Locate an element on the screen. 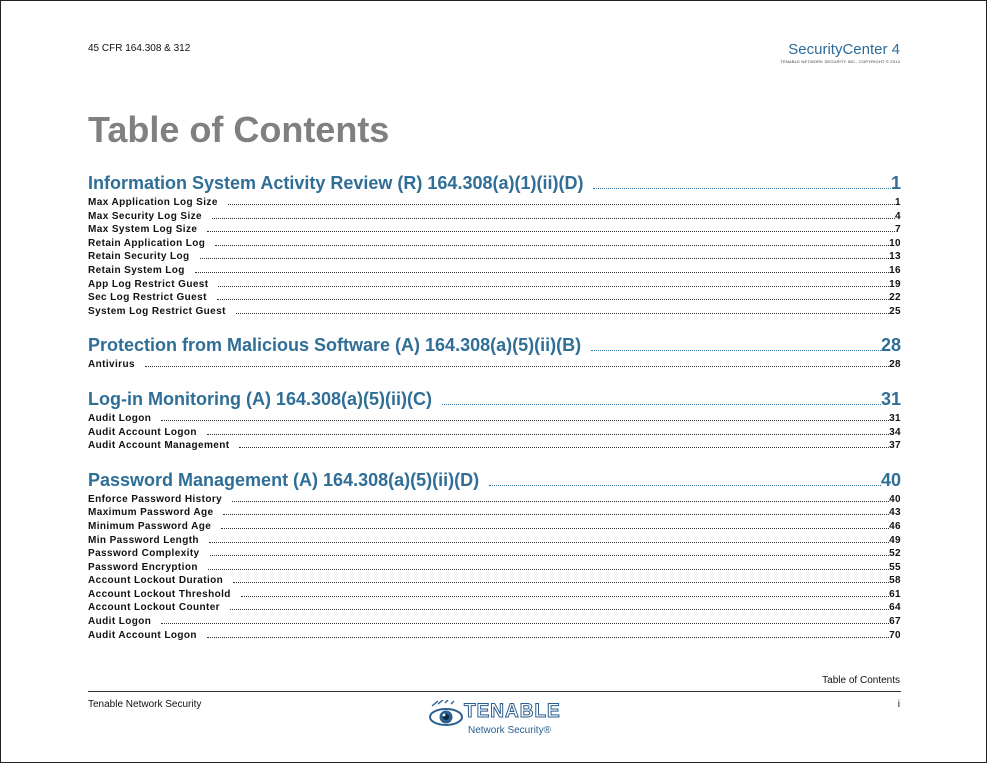 The width and height of the screenshot is (987, 763). toc-entry-title: Retain System Log is located at coordinates (136, 270).